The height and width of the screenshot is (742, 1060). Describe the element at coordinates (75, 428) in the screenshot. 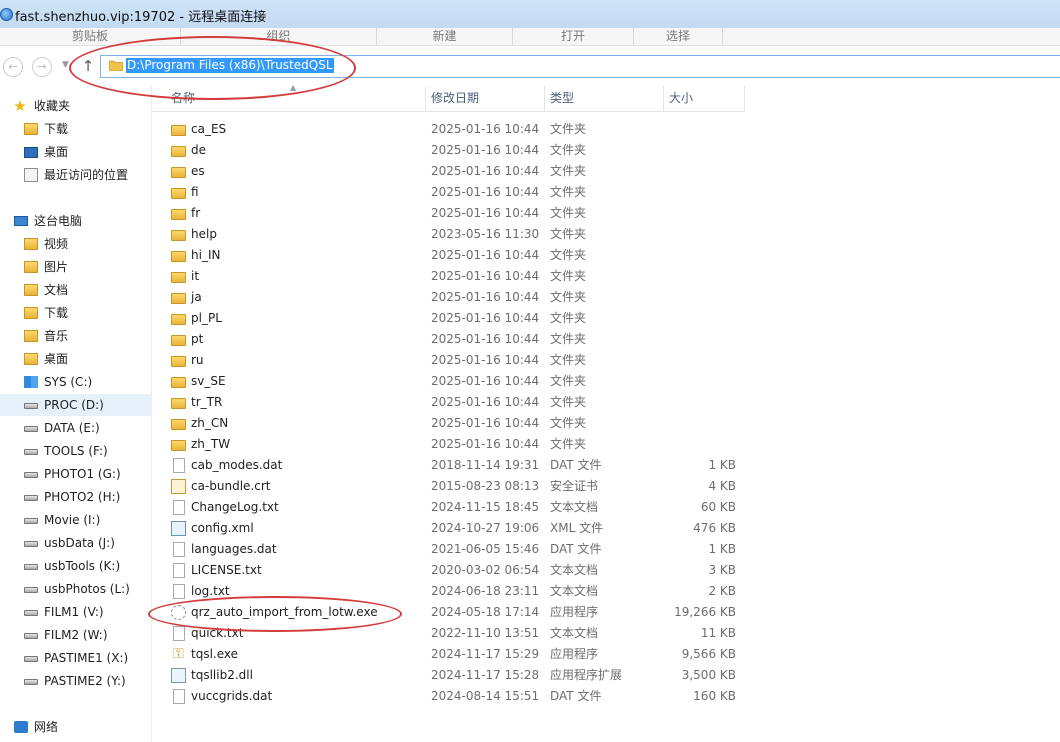

I see `sidebar-drive-e: DATA (E:)` at that location.